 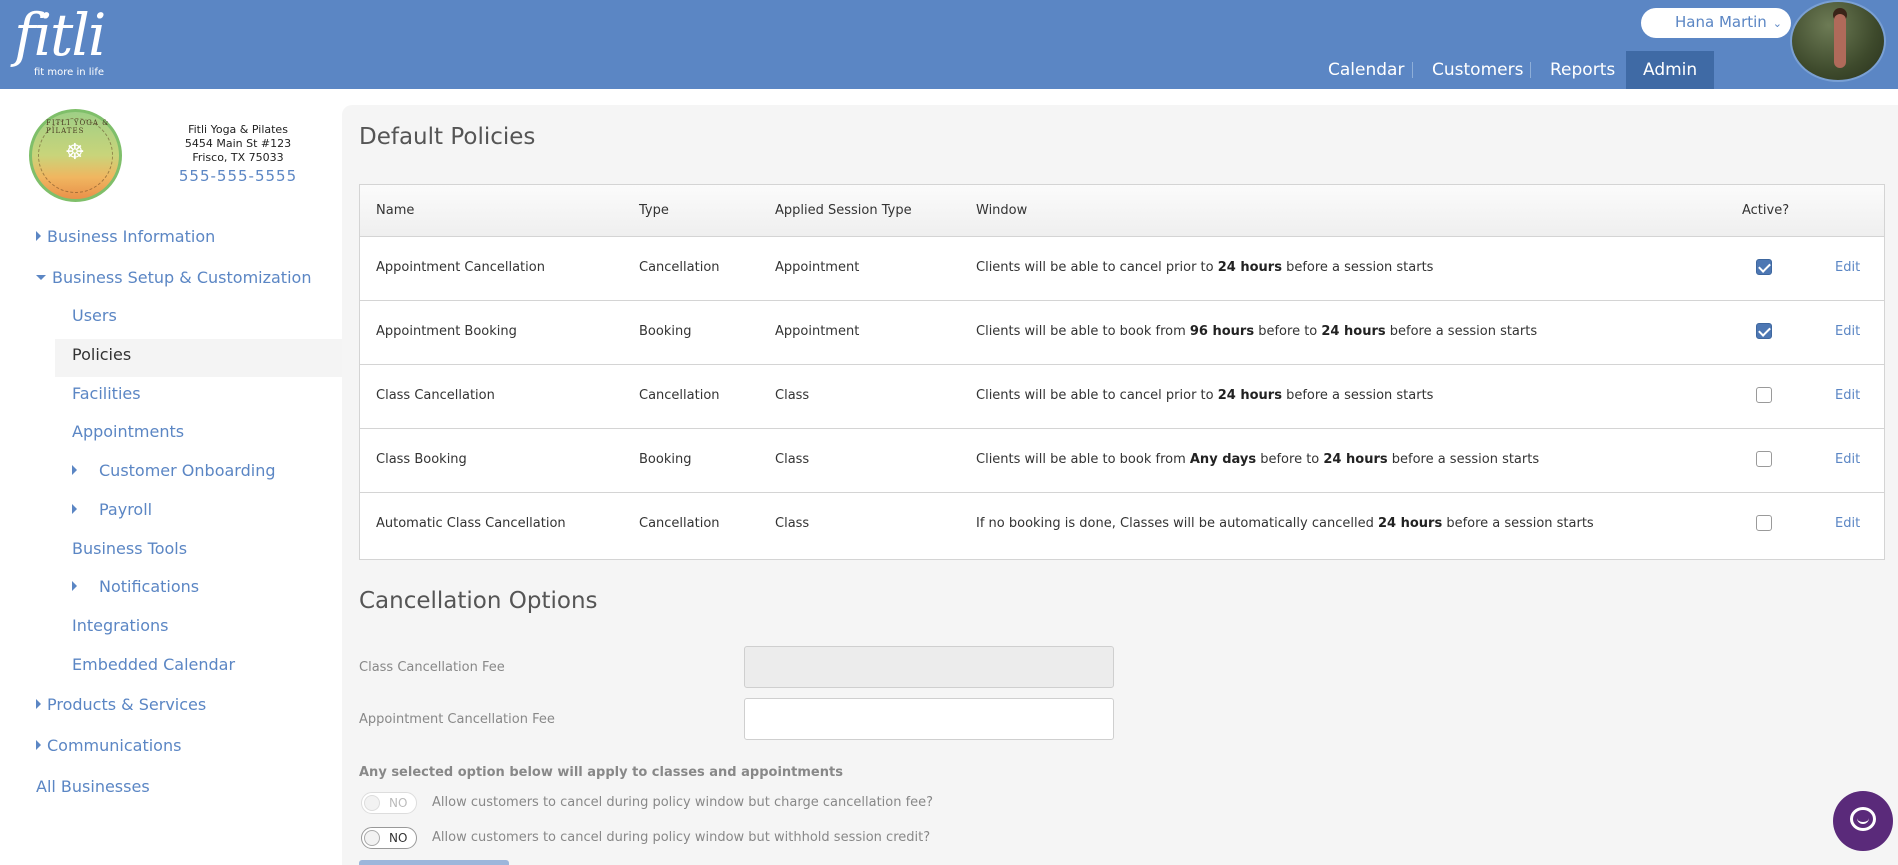 What do you see at coordinates (41, 277) in the screenshot?
I see `caret-down-icon` at bounding box center [41, 277].